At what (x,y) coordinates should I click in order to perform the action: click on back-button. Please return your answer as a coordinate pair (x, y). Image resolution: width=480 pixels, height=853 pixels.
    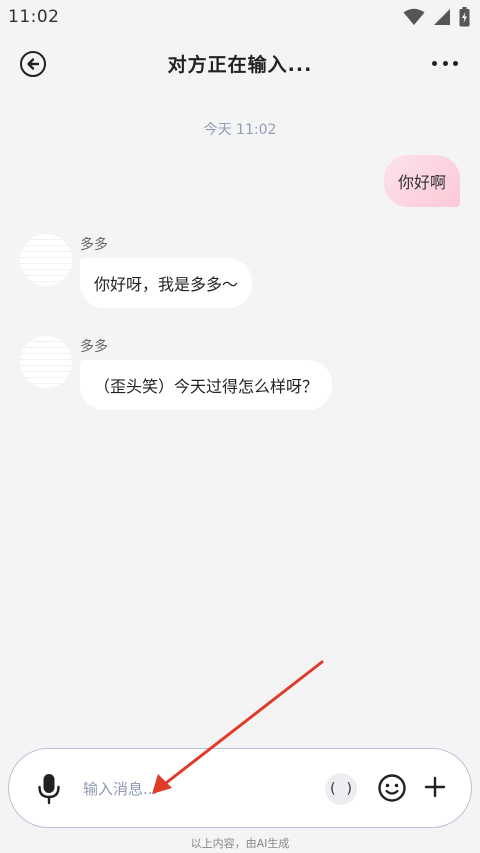
    Looking at the image, I should click on (33, 64).